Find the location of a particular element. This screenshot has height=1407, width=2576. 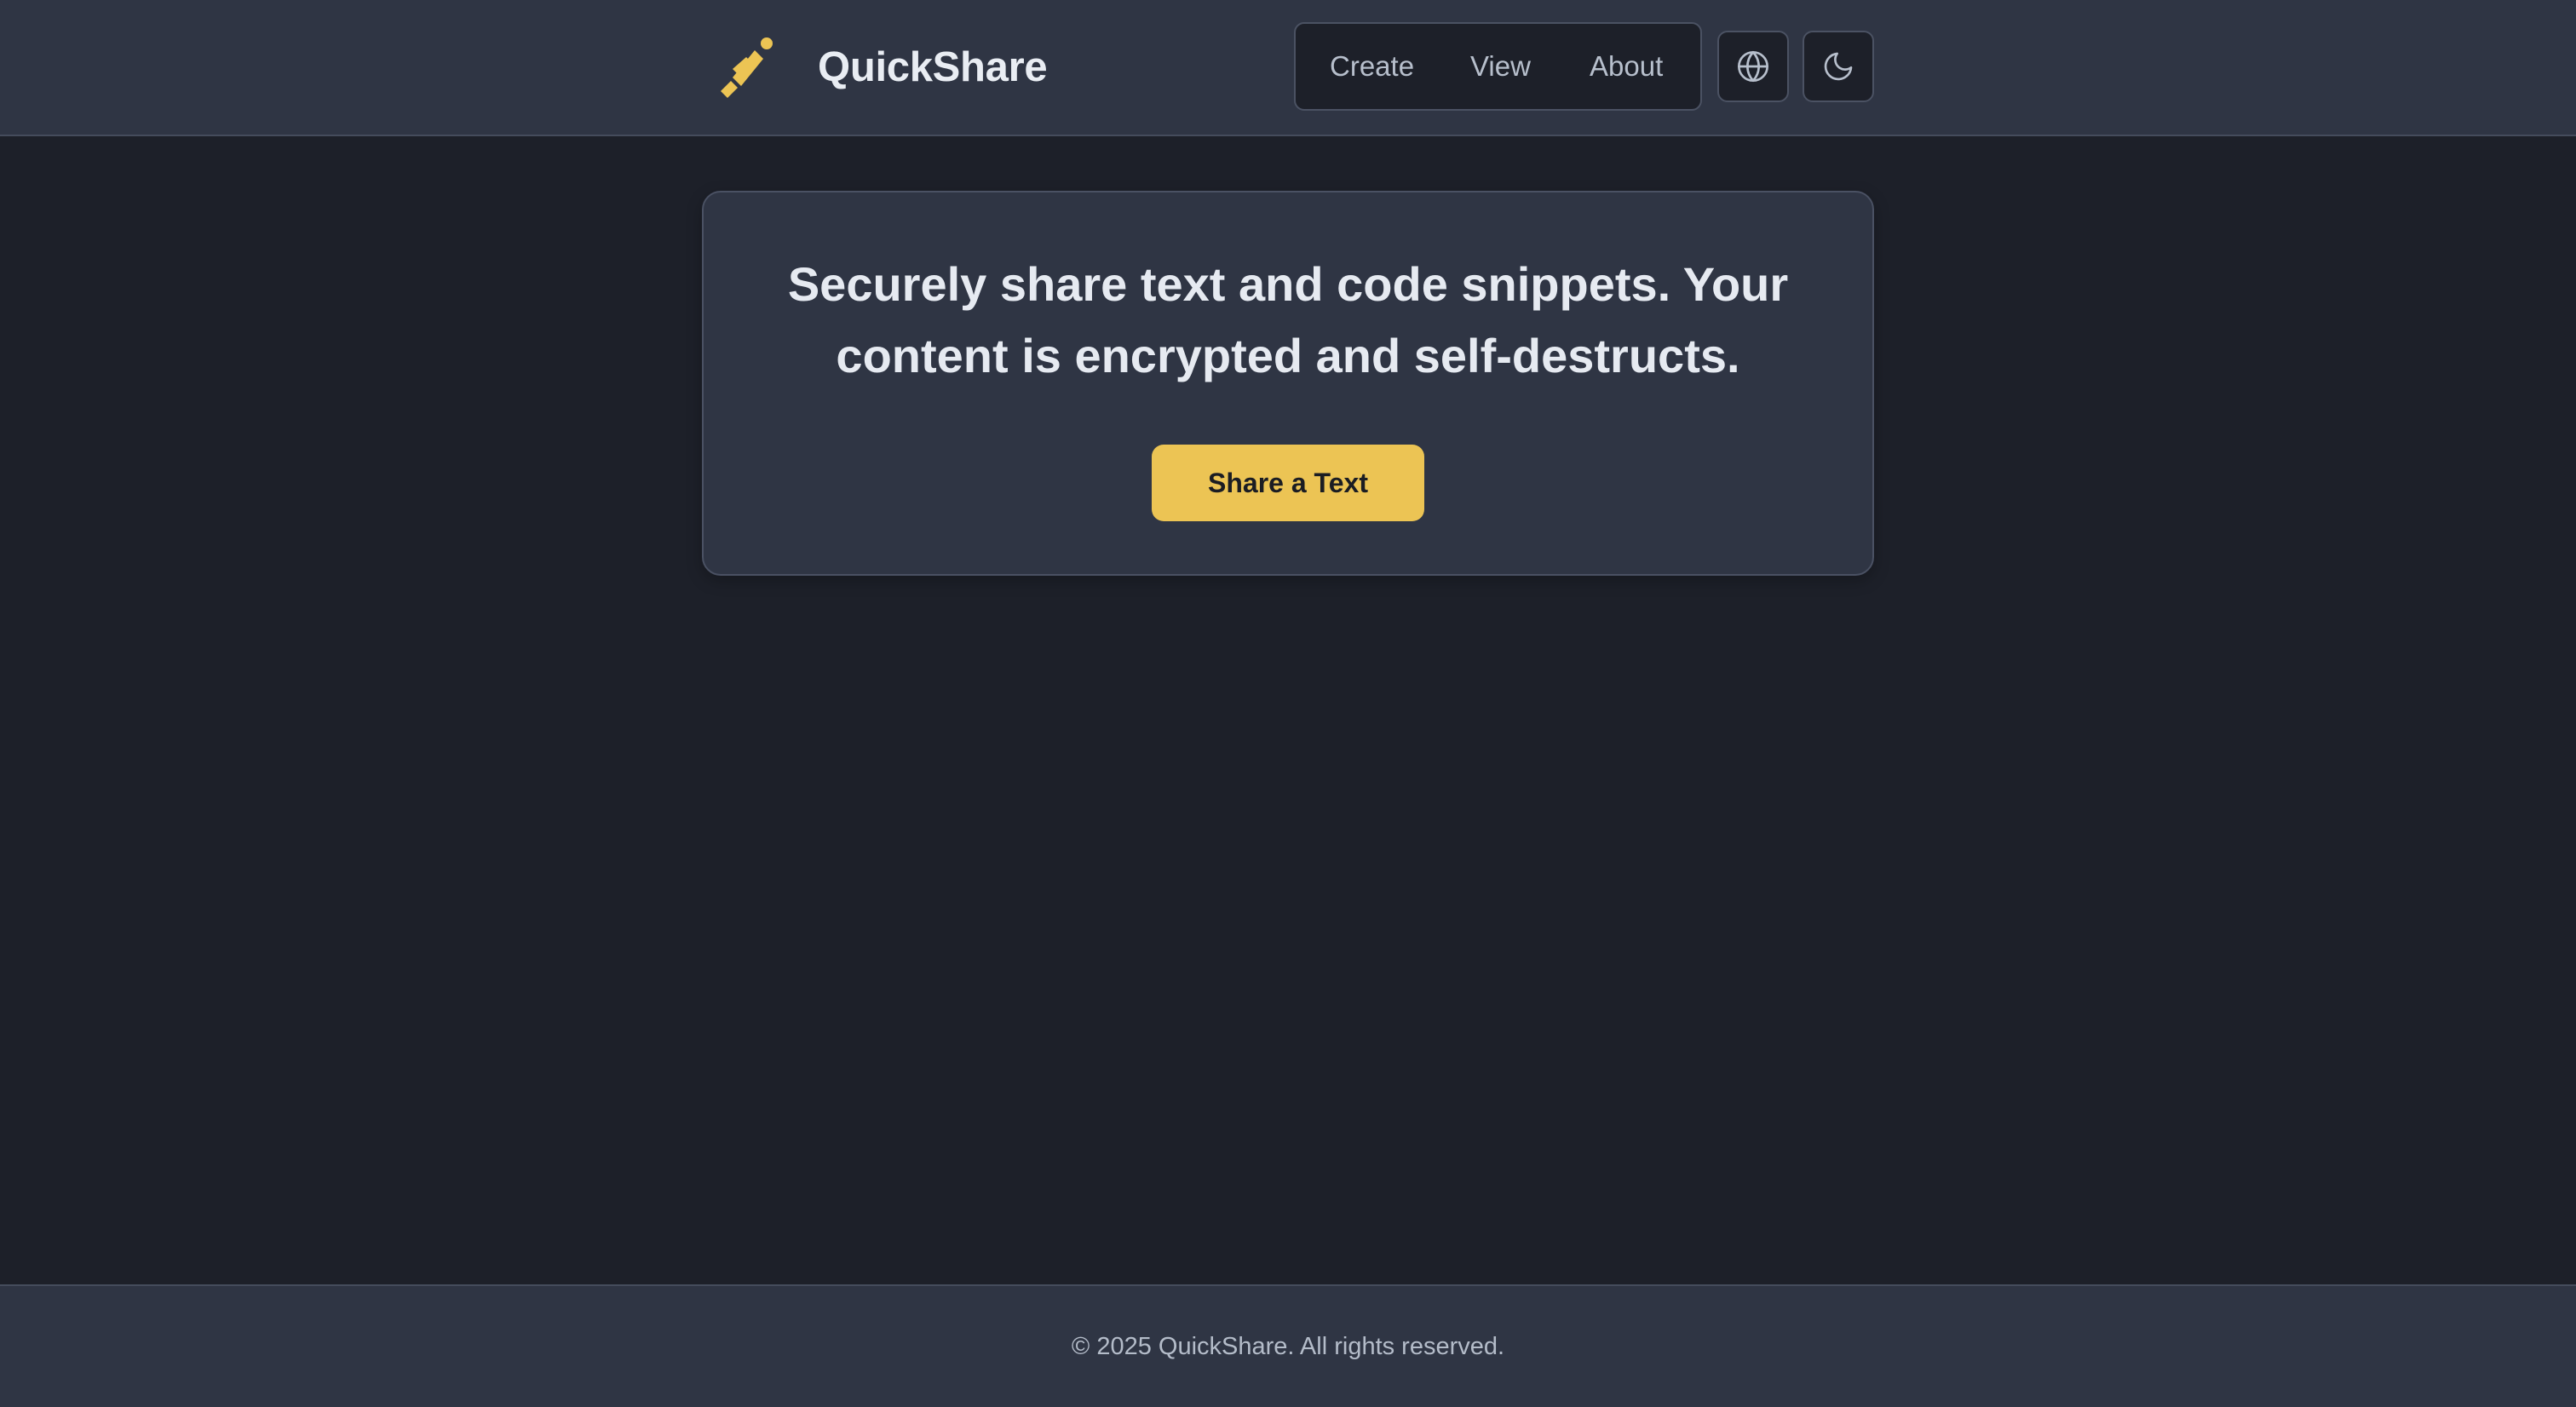

nav-create: Create is located at coordinates (1372, 66).